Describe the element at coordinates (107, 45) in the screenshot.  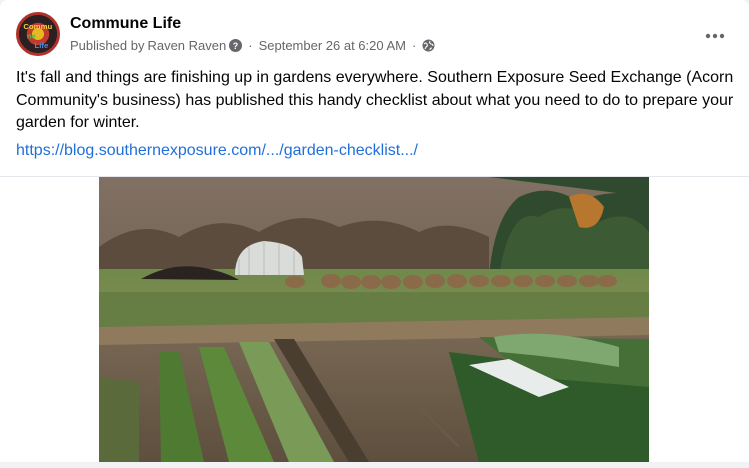
I see `published-by-label: Published by` at that location.